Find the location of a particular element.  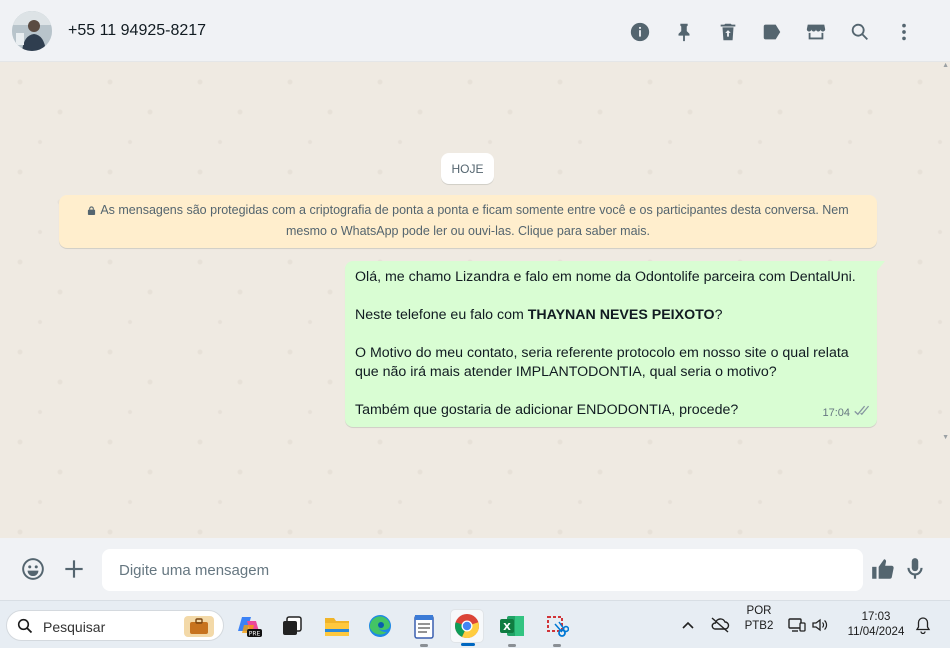

emoji-icon is located at coordinates (33, 569).